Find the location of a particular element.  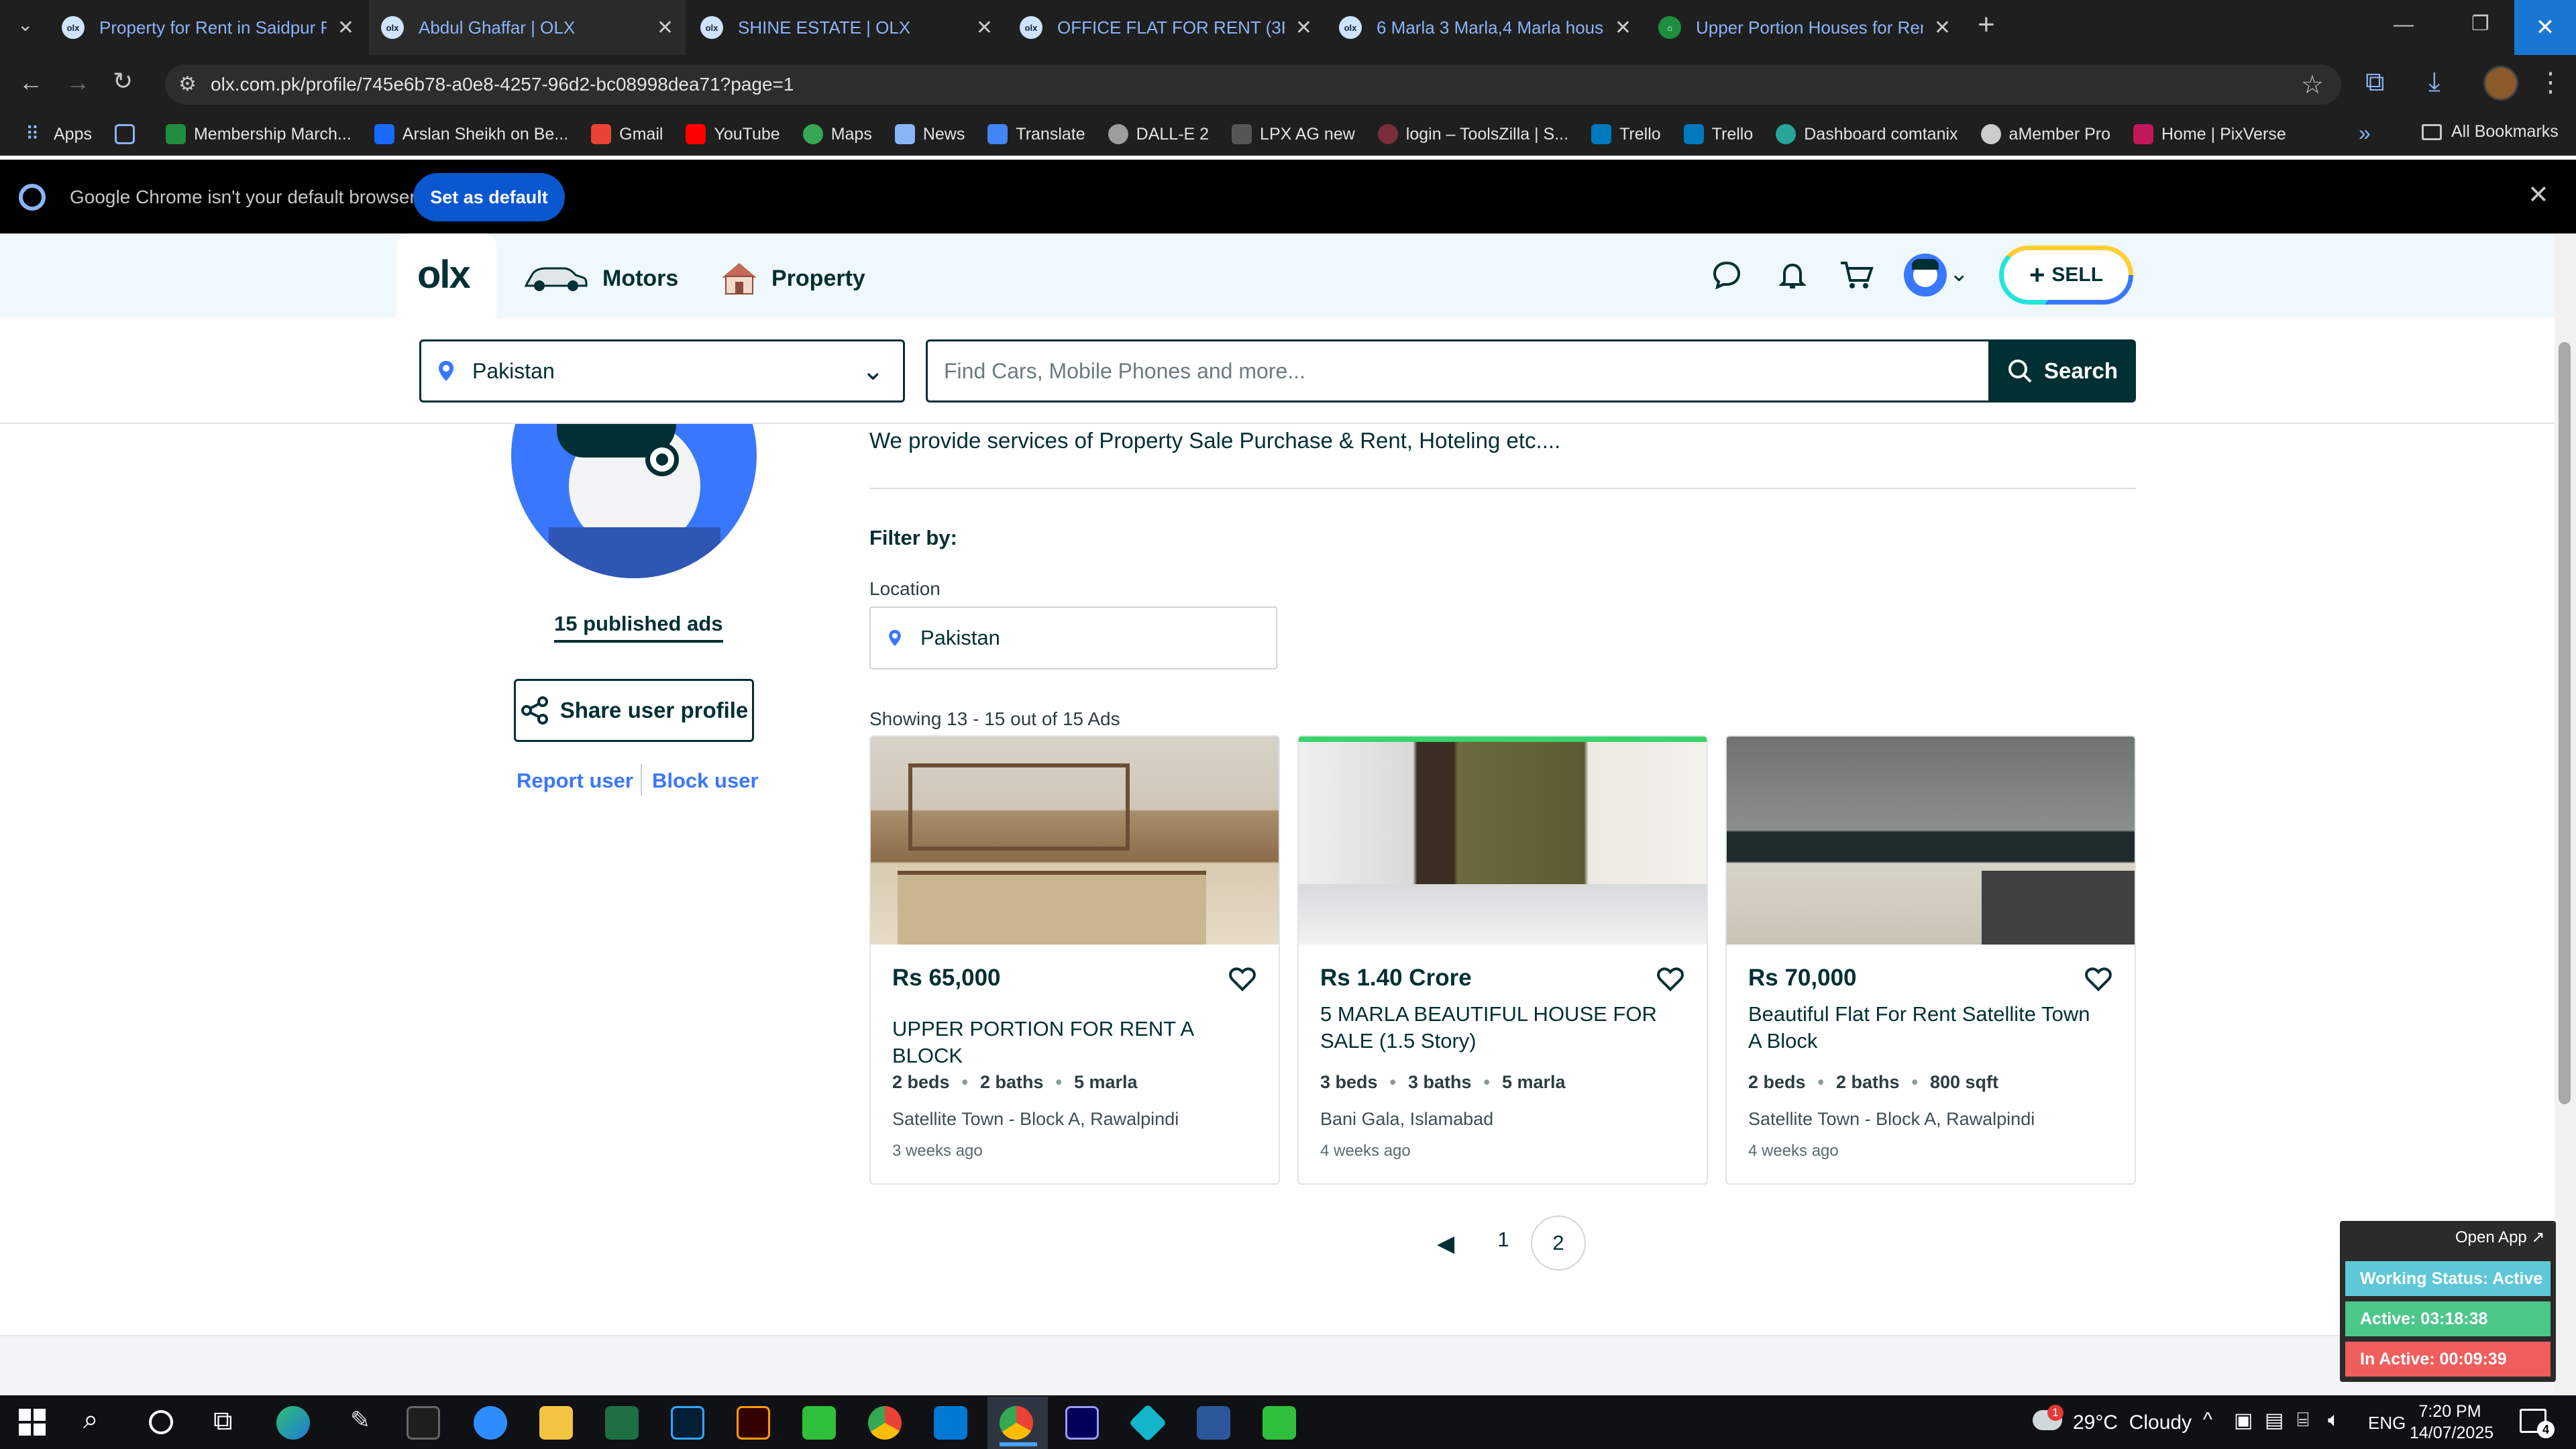

zoom-icon is located at coordinates (490, 1423).